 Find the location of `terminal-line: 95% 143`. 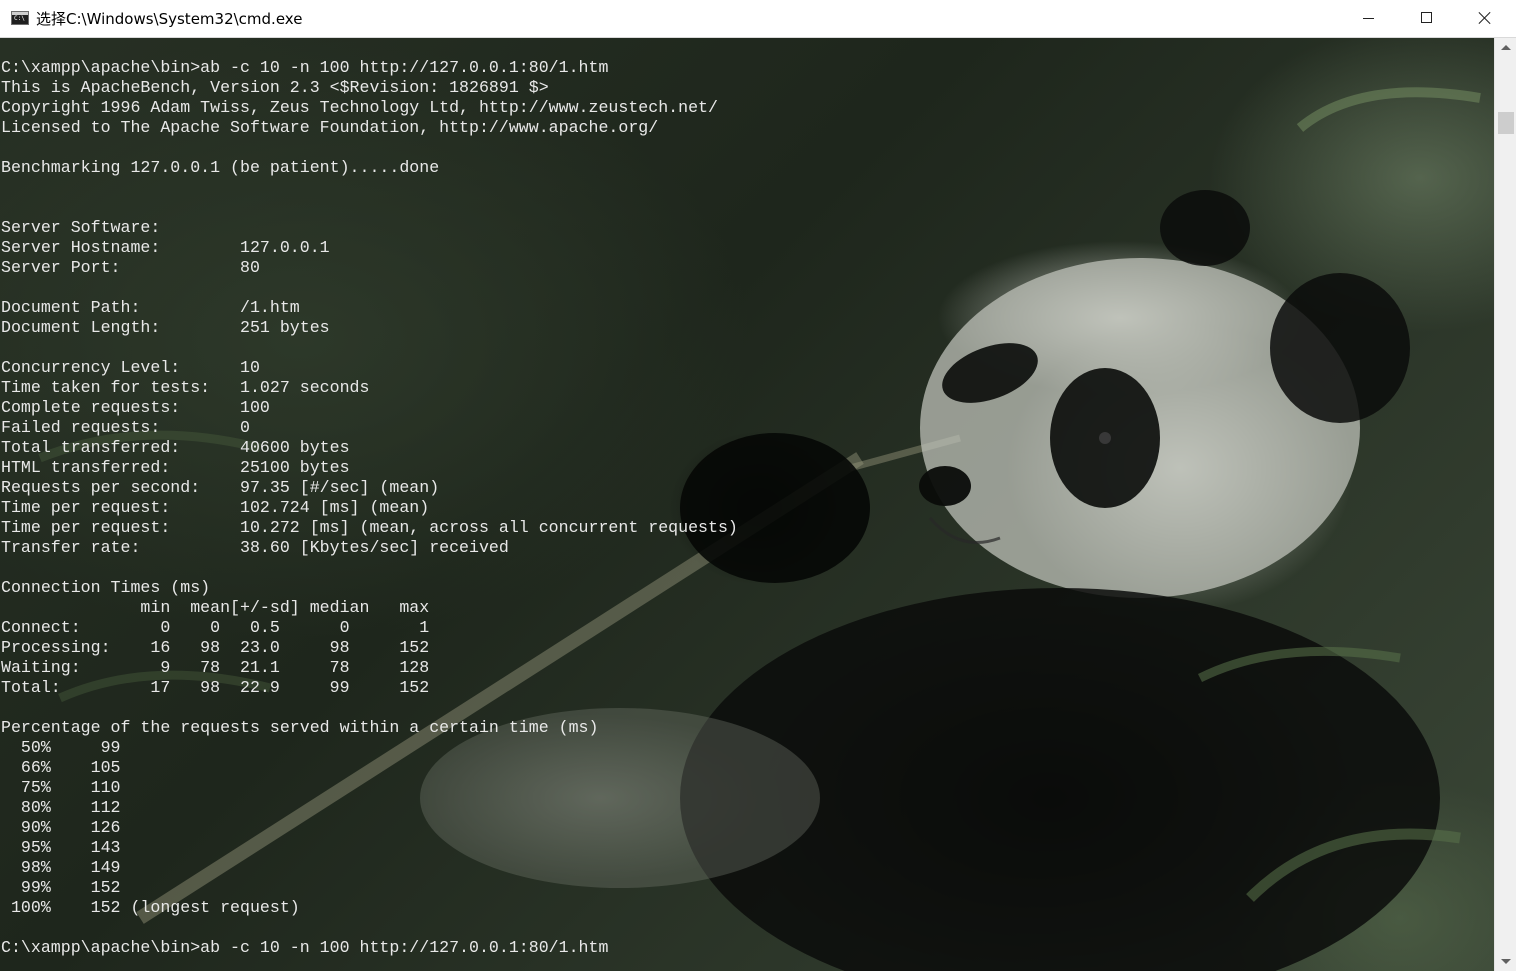

terminal-line: 95% 143 is located at coordinates (61, 847).